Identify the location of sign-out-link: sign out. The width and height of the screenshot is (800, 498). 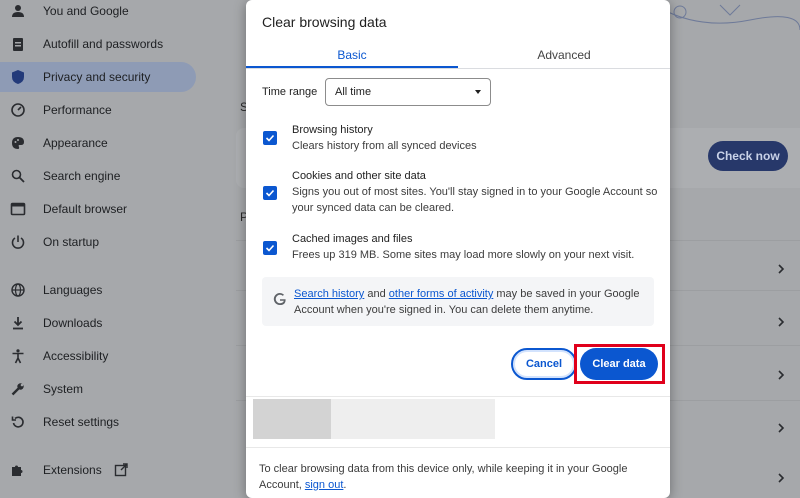
(324, 485).